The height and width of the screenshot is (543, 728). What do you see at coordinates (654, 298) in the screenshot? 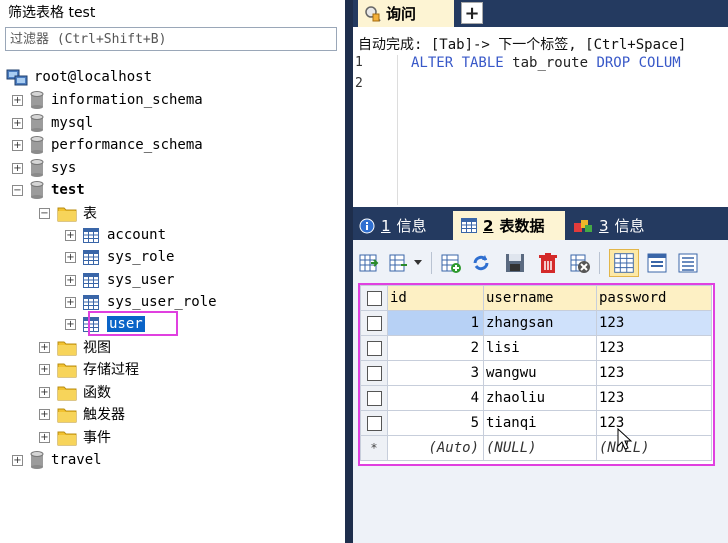
I see `column-header-password: password` at bounding box center [654, 298].